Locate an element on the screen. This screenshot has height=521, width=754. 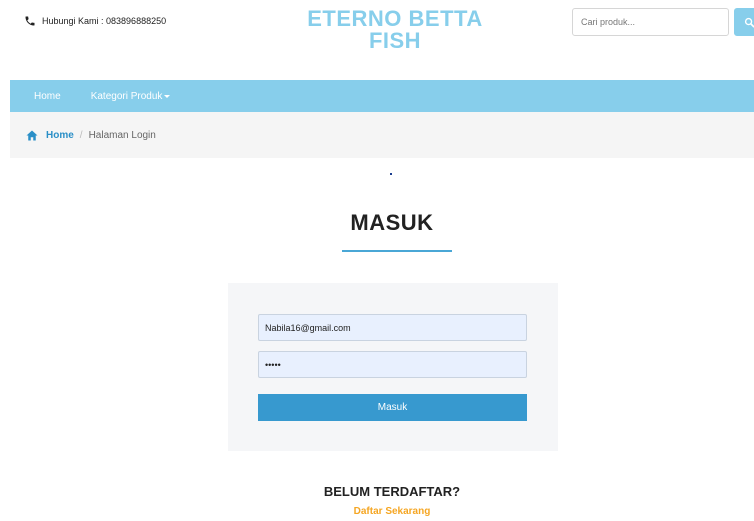
breadcrumb-home-link: Home is located at coordinates (60, 135).